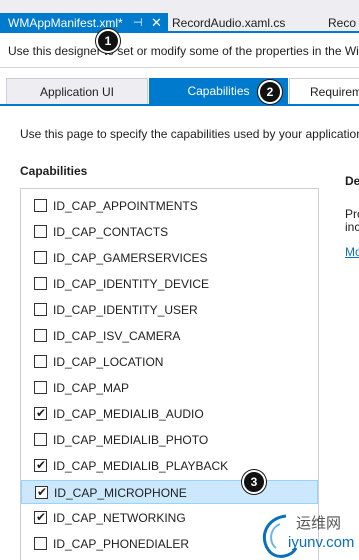 This screenshot has width=359, height=560. I want to click on capability-item: ID_CAP_IDENTITY_USER, so click(169, 310).